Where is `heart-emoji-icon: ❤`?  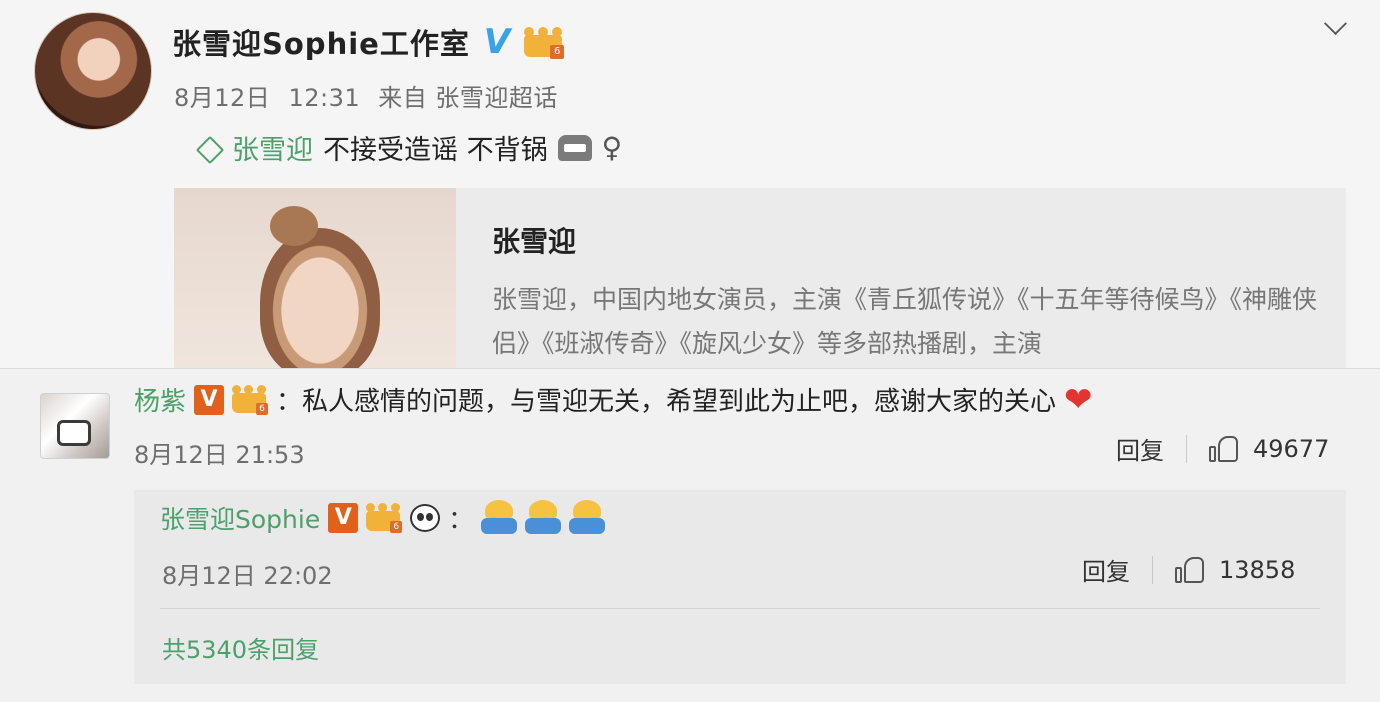 heart-emoji-icon: ❤ is located at coordinates (1078, 399).